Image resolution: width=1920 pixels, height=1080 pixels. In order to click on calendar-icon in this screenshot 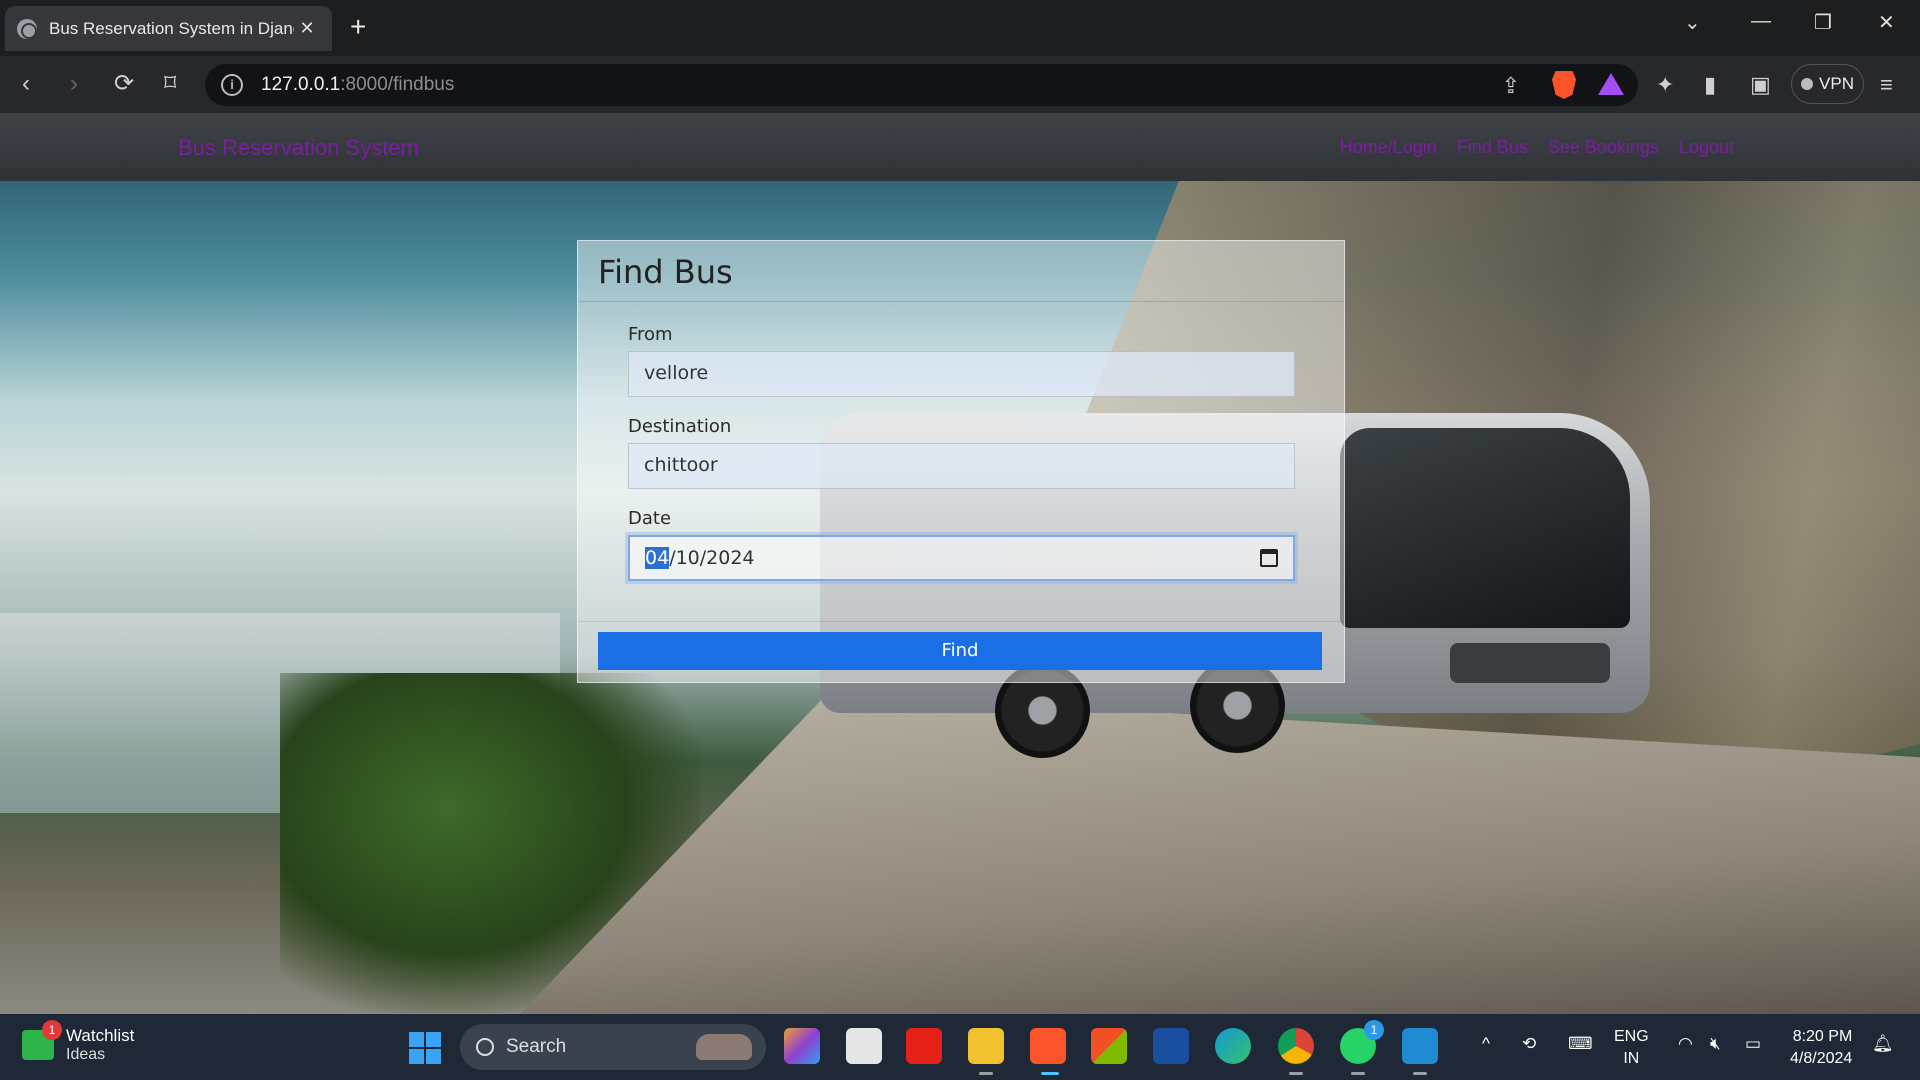, I will do `click(1269, 558)`.